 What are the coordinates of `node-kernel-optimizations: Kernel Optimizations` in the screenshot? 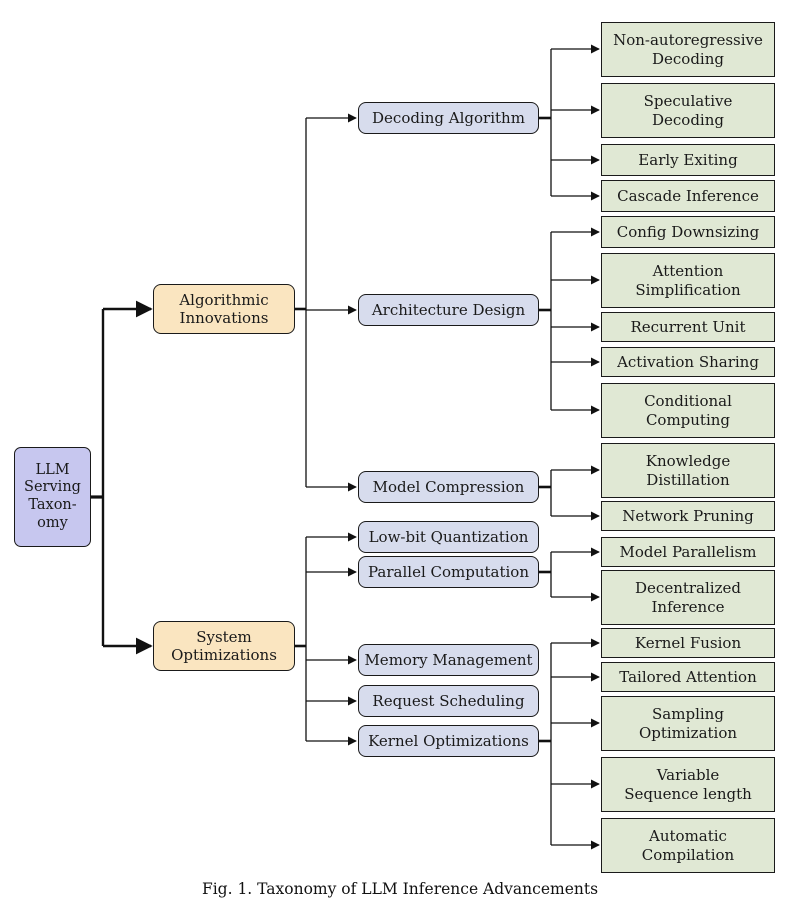 It's located at (448, 741).